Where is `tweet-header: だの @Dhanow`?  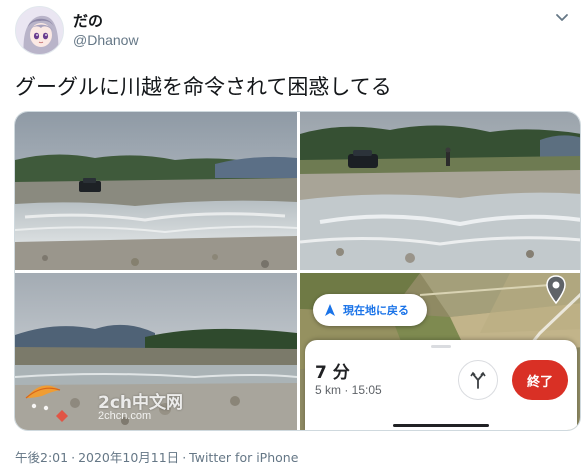 tweet-header: だの @Dhanow is located at coordinates (293, 31).